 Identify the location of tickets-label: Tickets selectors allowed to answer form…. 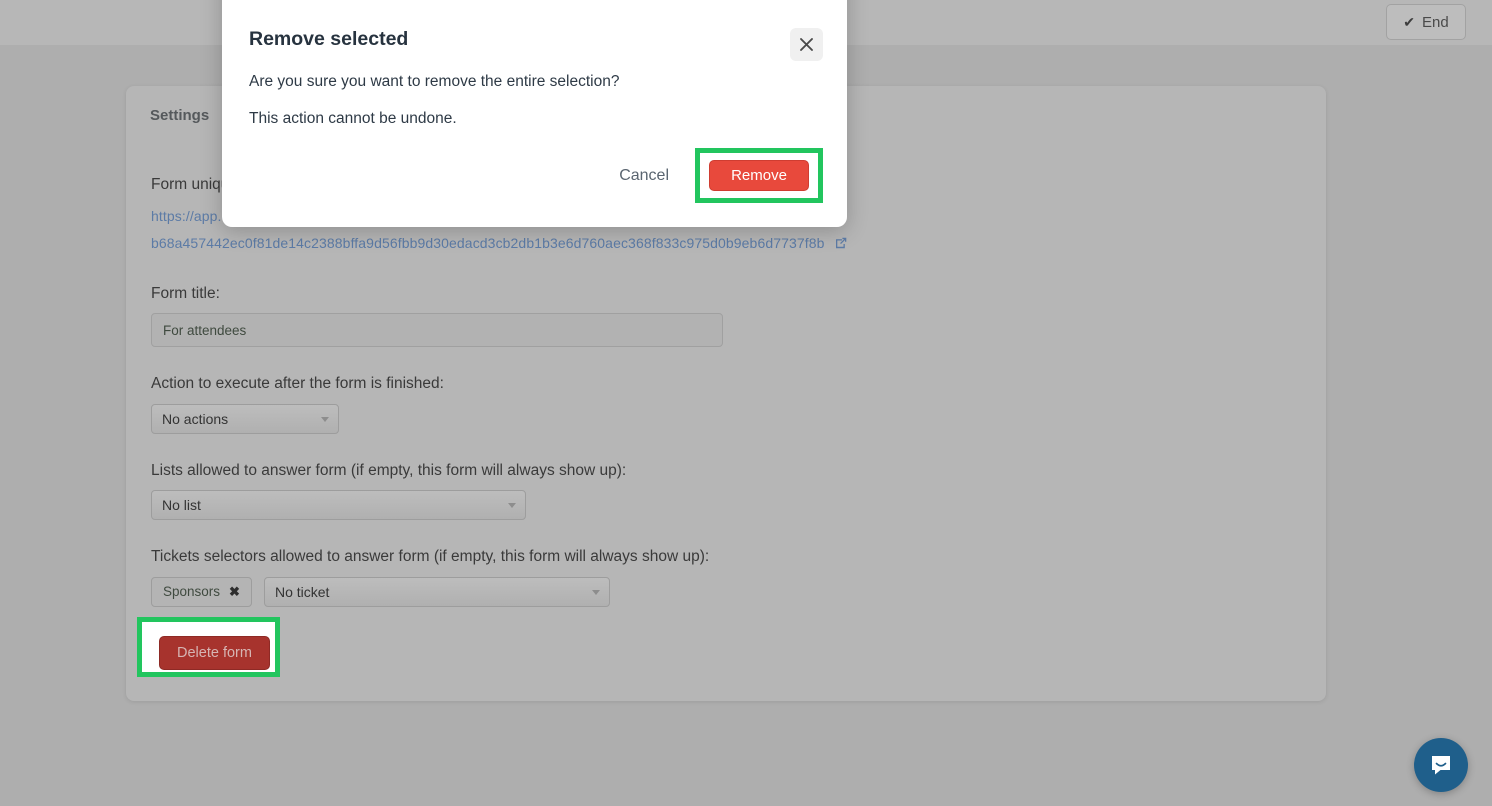
(430, 557).